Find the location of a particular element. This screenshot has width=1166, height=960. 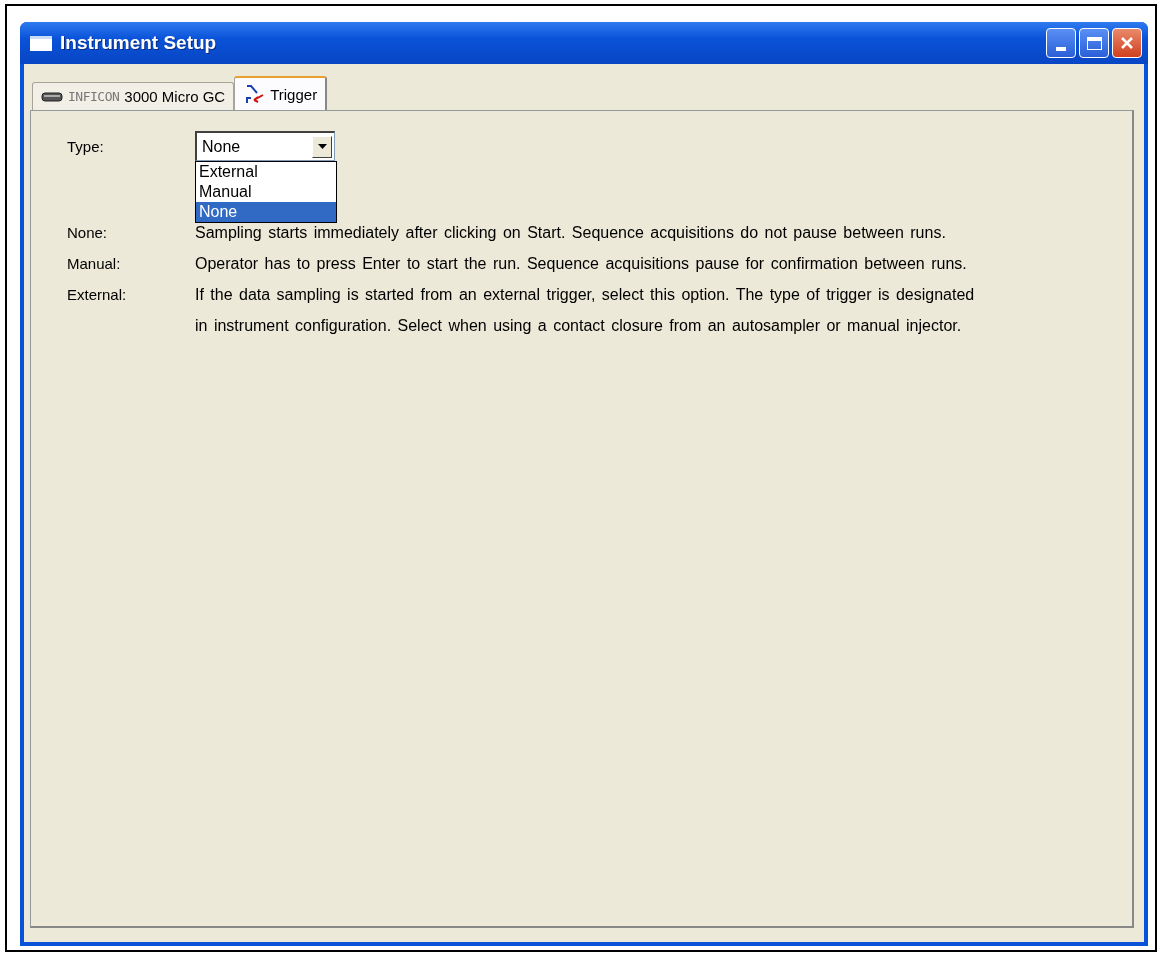

description-text: If the data sampling is started from an external trigger, select this option. The type of trigger is designated is located at coordinates (585, 295).